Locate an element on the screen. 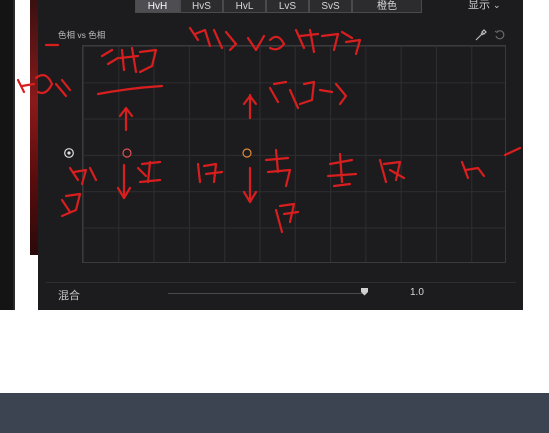  bottom-bar is located at coordinates (274, 413).